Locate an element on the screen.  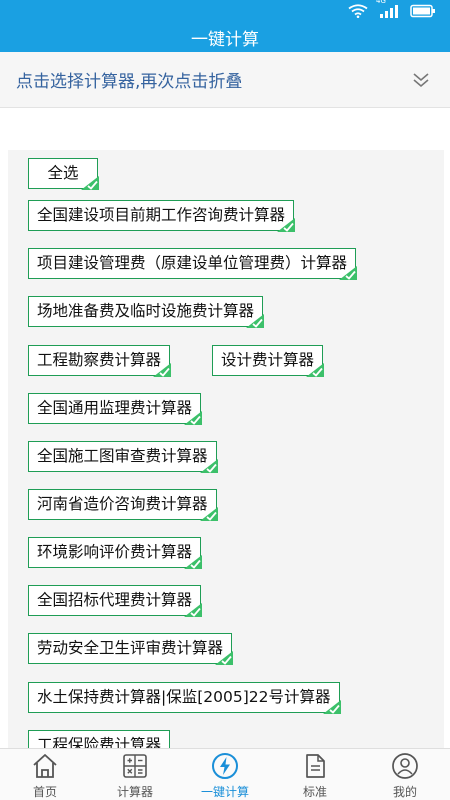
chip-calculator: 劳动安全卫生评审费计算器 is located at coordinates (131, 649).